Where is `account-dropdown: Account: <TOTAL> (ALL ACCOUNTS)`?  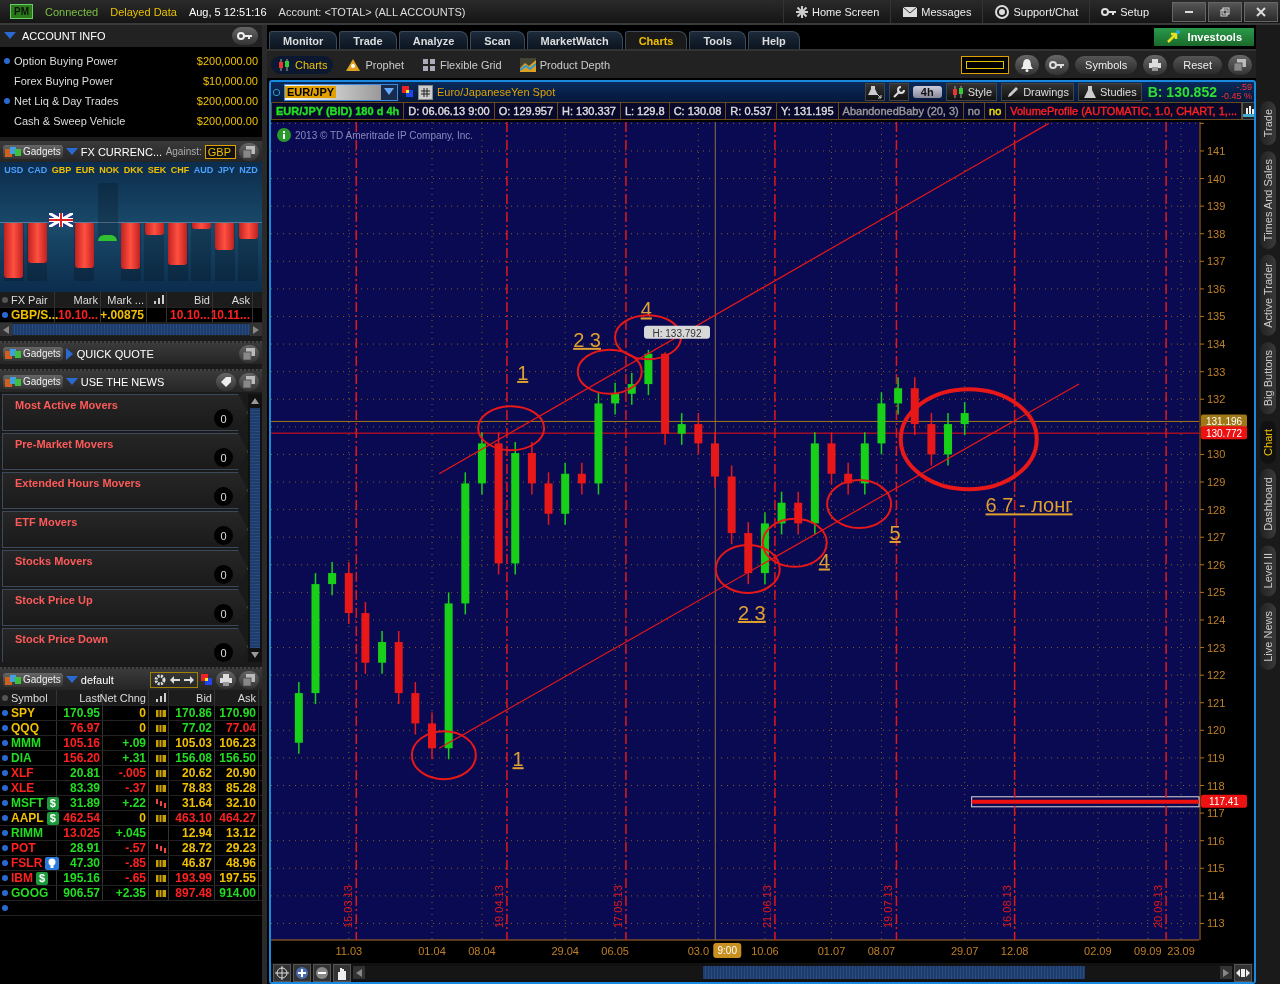
account-dropdown: Account: <TOTAL> (ALL ACCOUNTS) is located at coordinates (372, 11).